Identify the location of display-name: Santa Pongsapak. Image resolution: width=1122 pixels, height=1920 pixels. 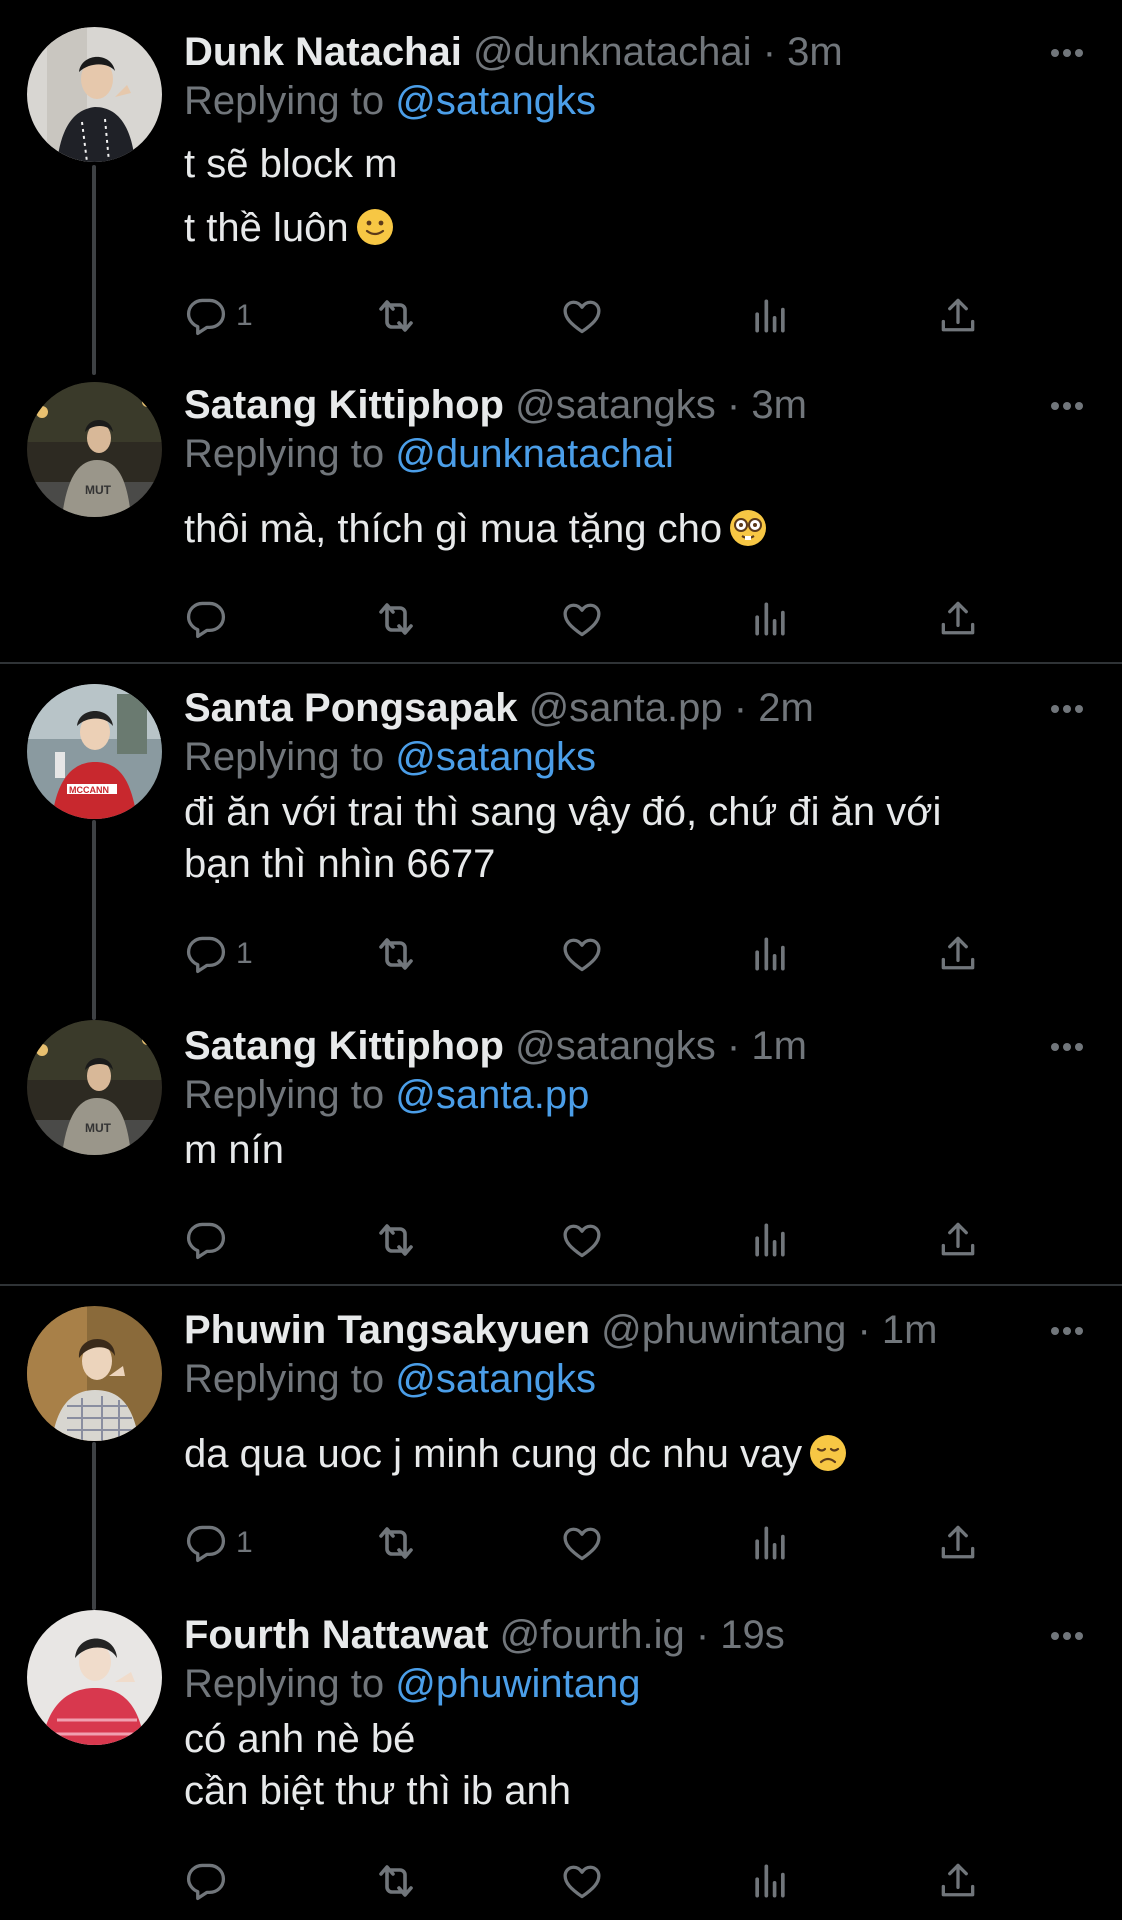
(350, 708).